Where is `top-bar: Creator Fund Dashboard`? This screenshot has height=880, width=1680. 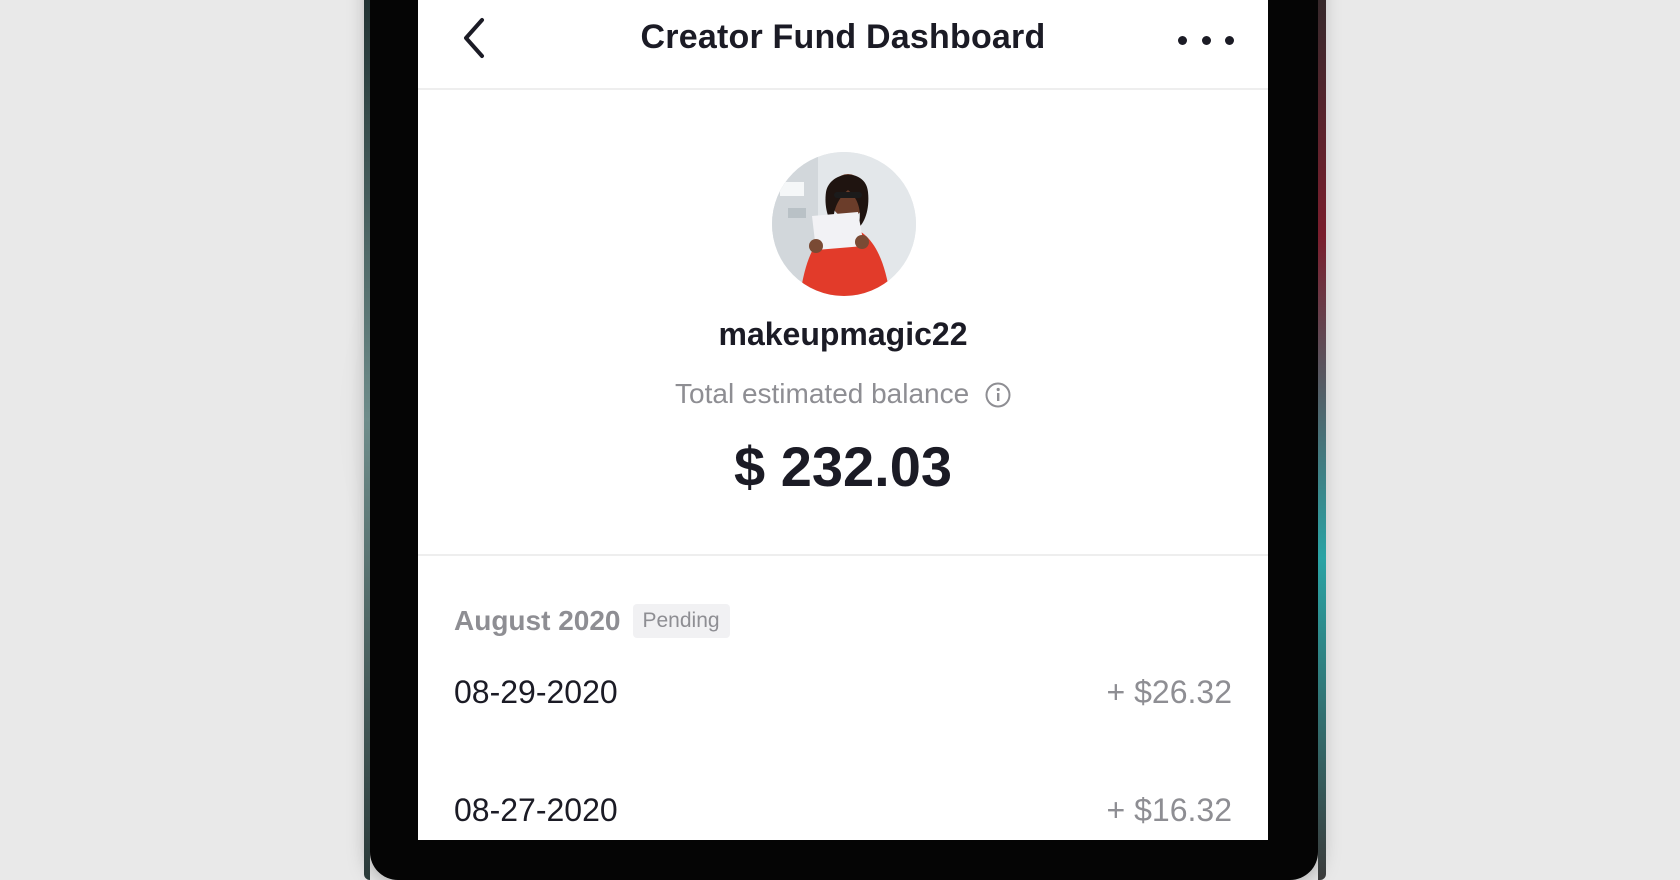
top-bar: Creator Fund Dashboard is located at coordinates (843, 45).